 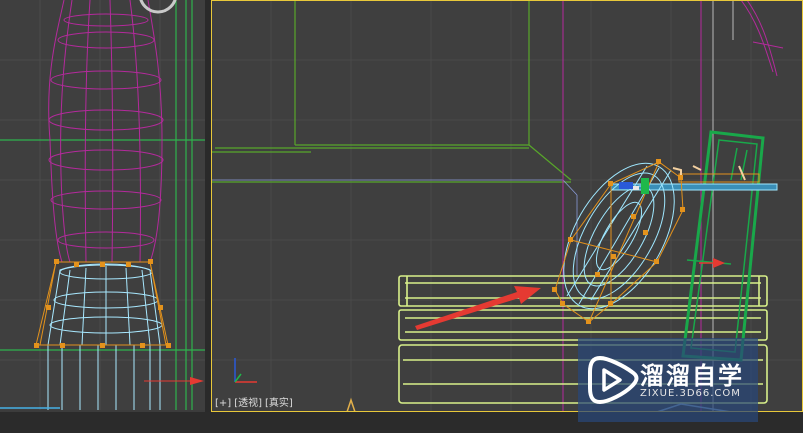 What do you see at coordinates (245, 370) in the screenshot?
I see `axis-tripod` at bounding box center [245, 370].